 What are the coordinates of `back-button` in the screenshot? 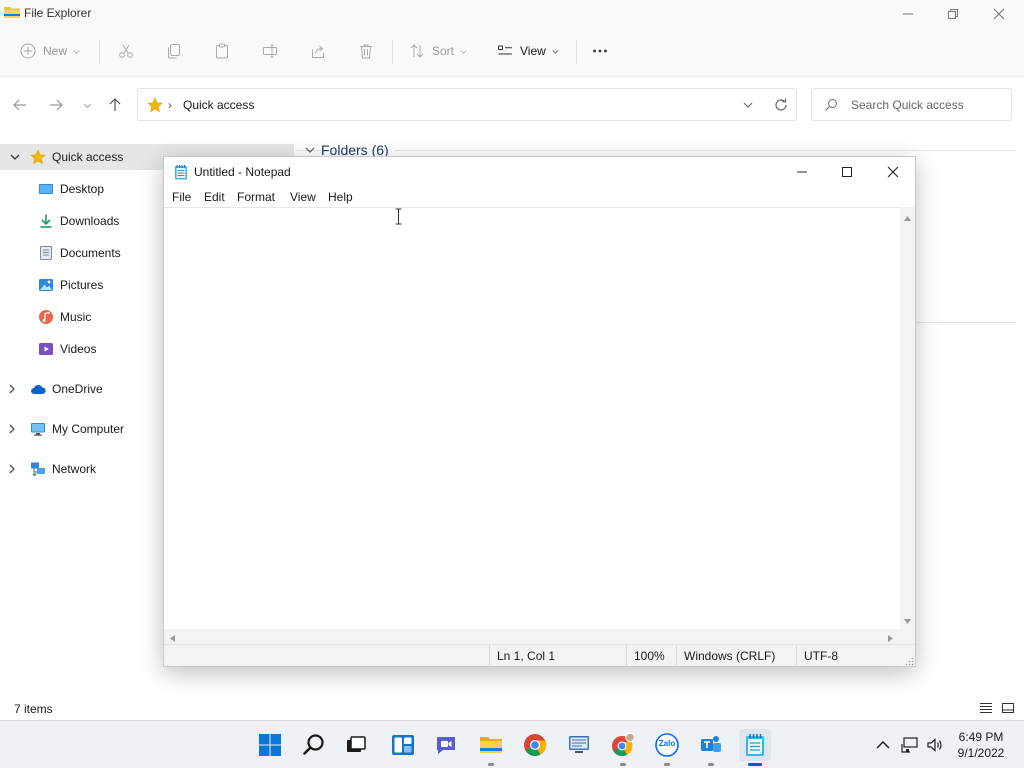 It's located at (20, 105).